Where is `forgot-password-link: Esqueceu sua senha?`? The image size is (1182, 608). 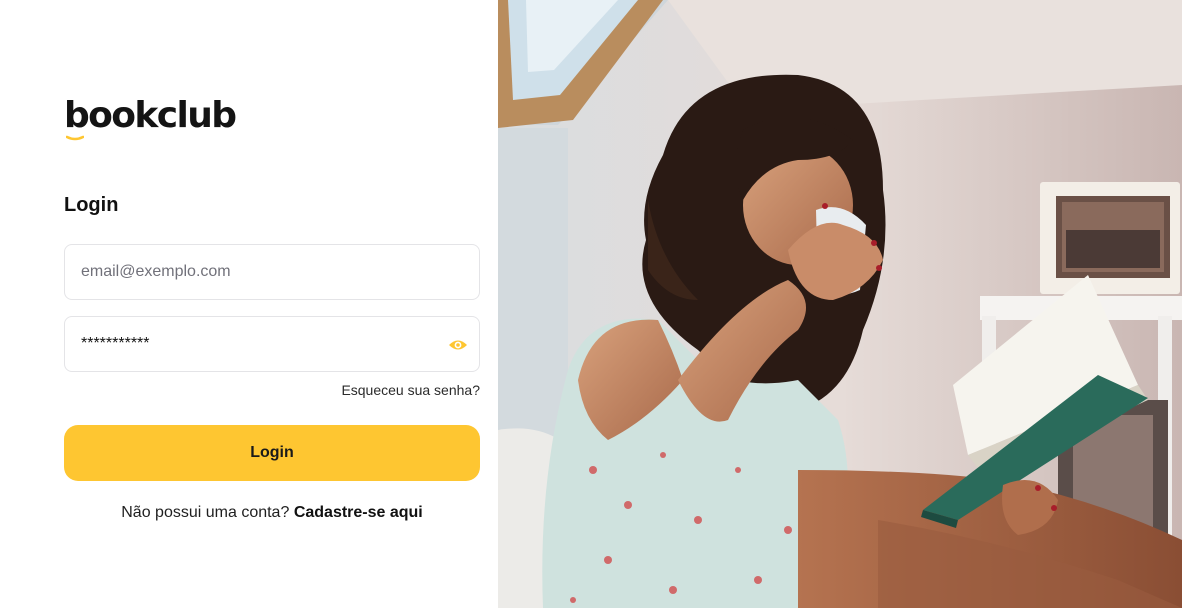 forgot-password-link: Esqueceu sua senha? is located at coordinates (410, 390).